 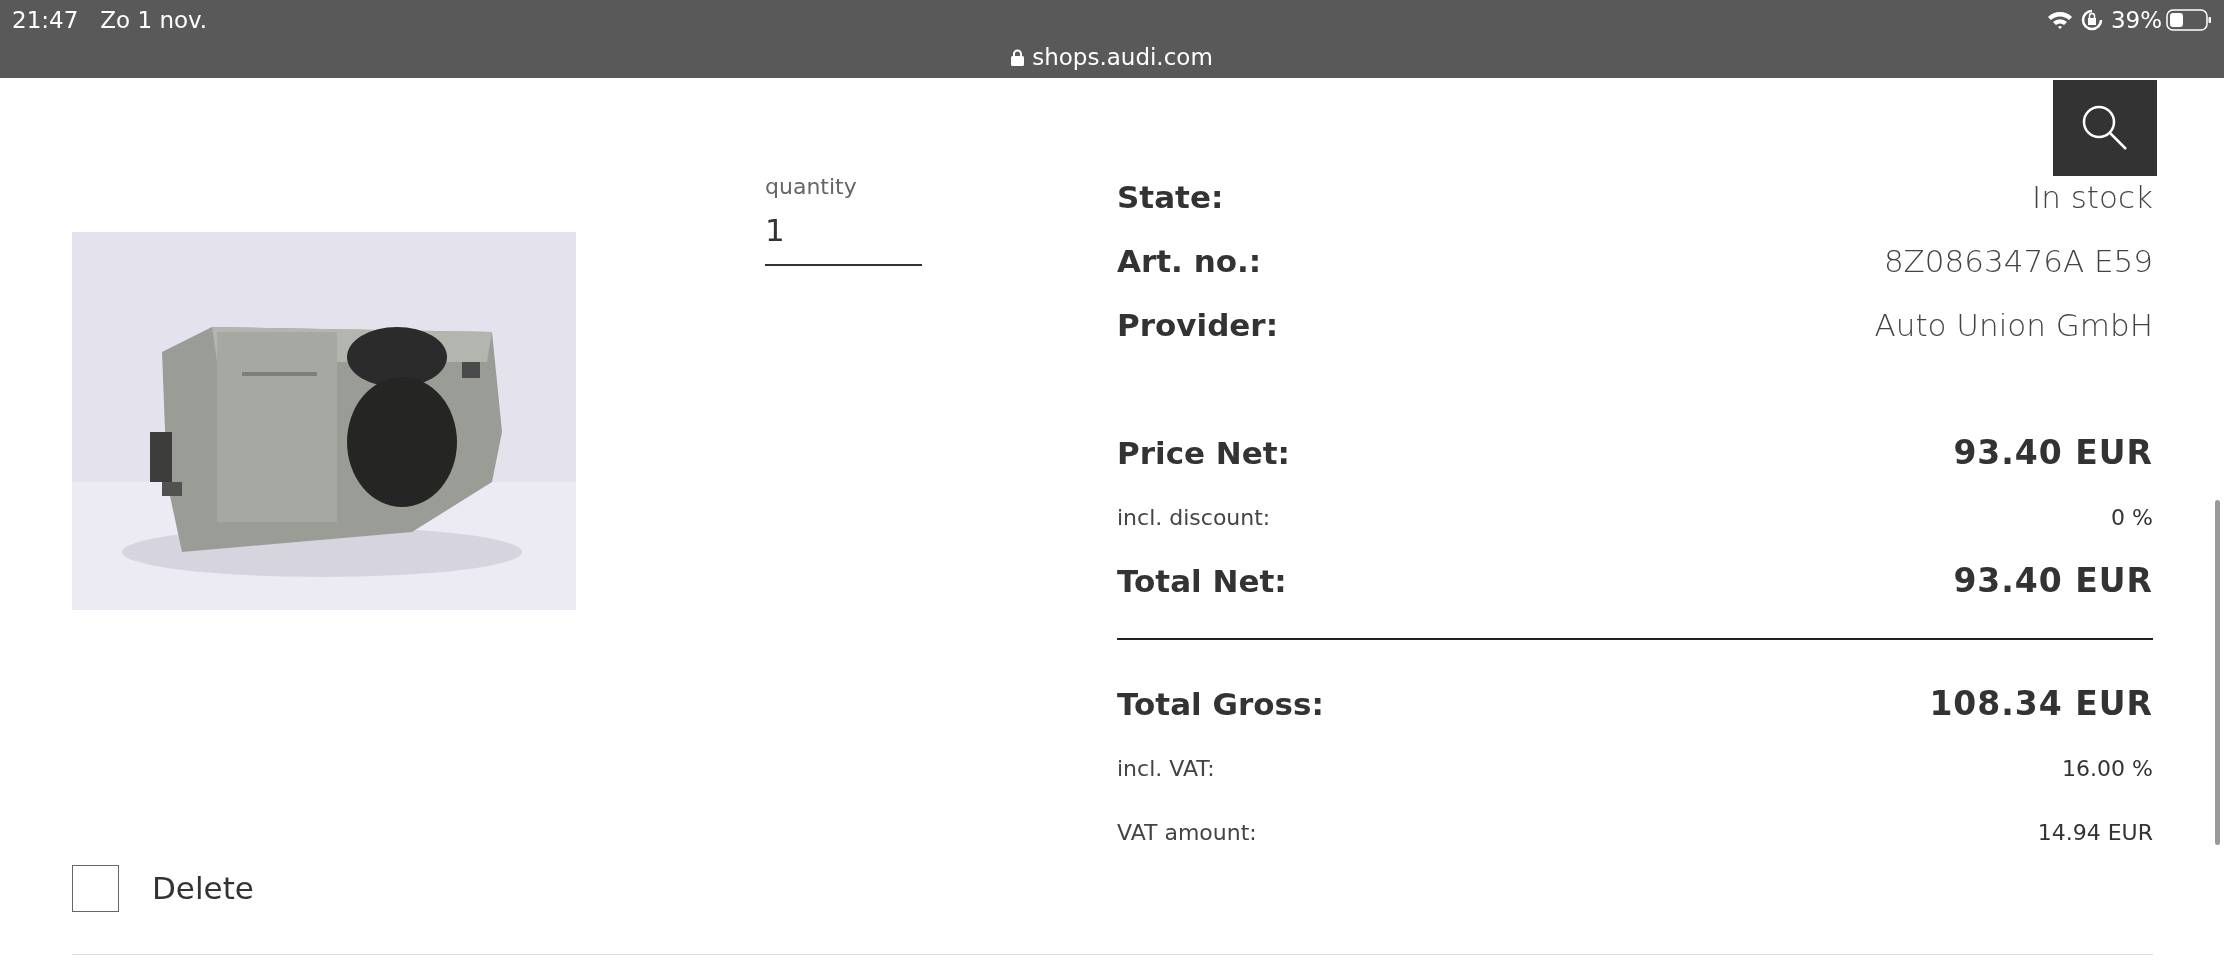 What do you see at coordinates (203, 889) in the screenshot?
I see `delete-label: Delete` at bounding box center [203, 889].